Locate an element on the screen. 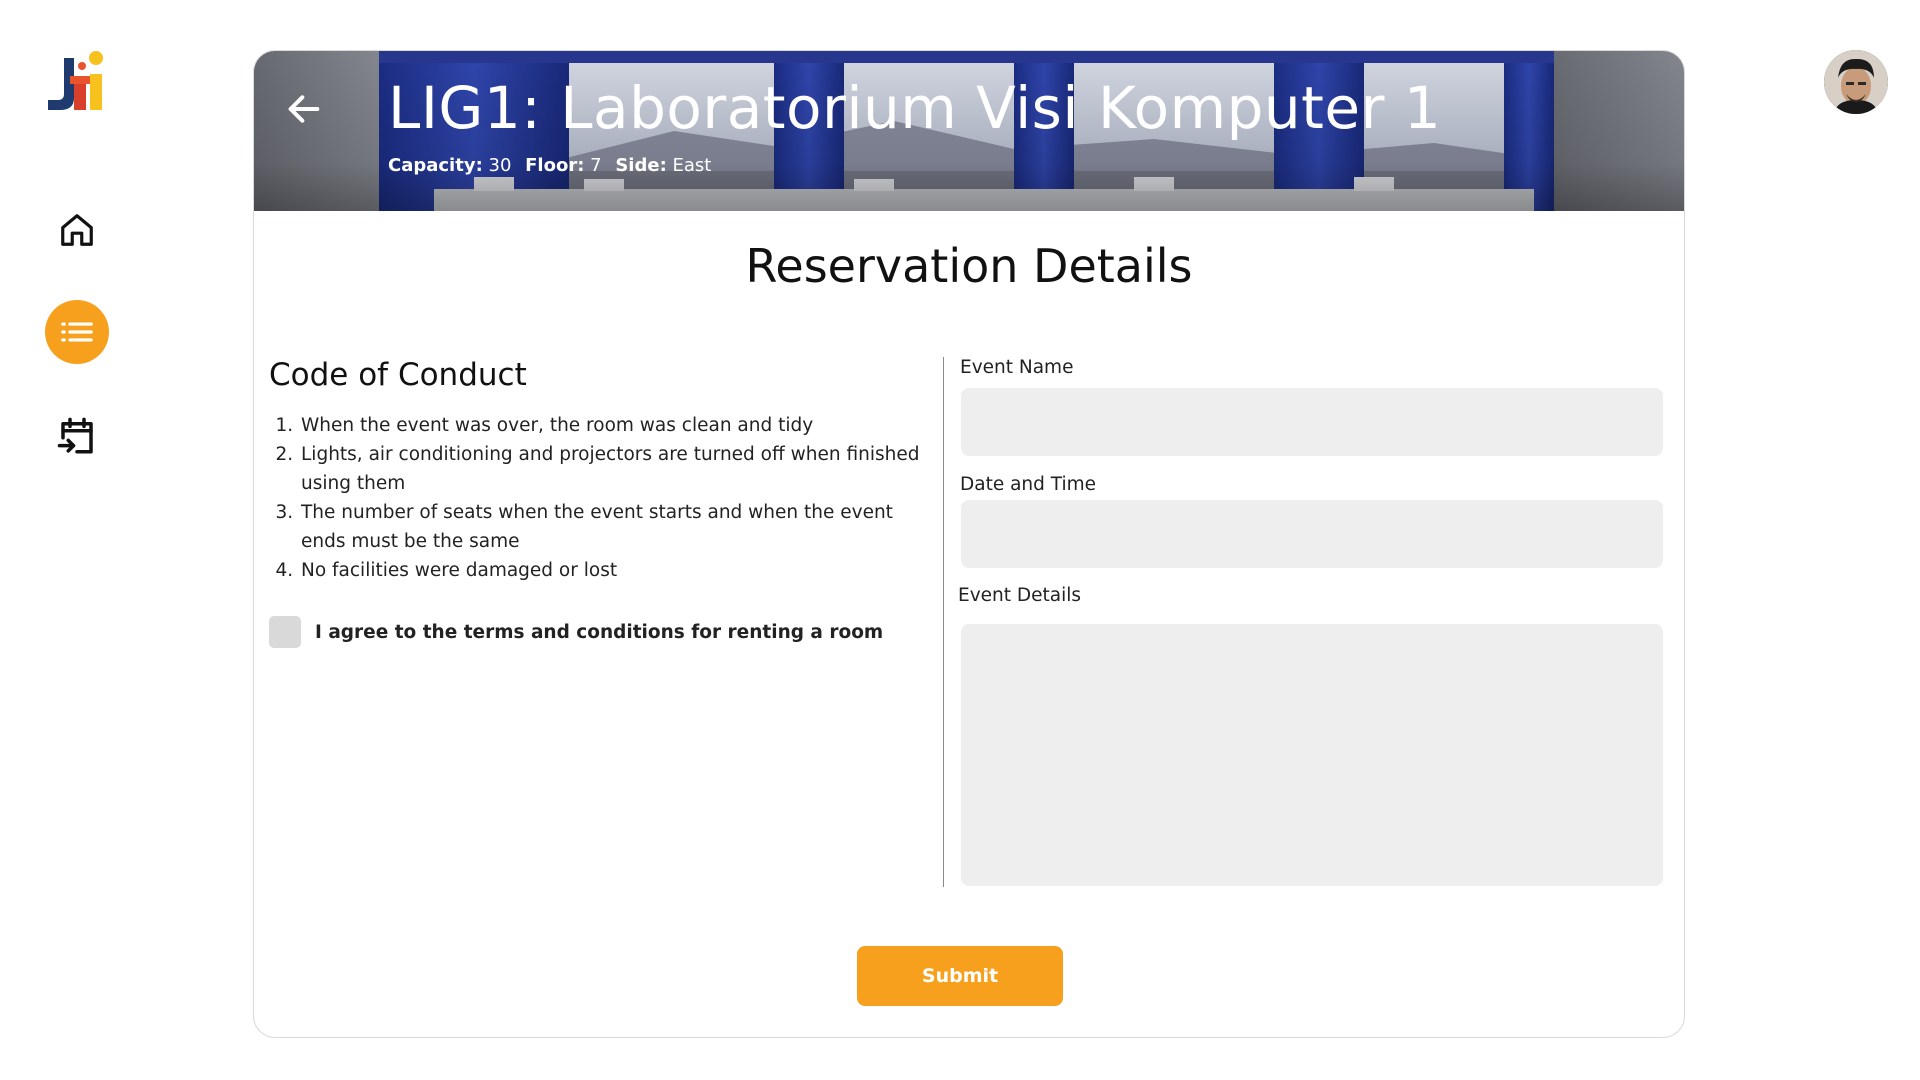 This screenshot has width=1920, height=1080. submit-button: Submit is located at coordinates (960, 976).